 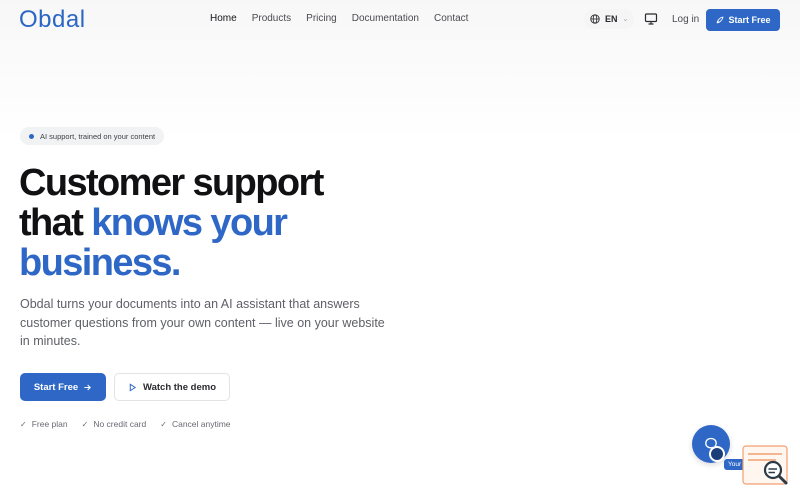 What do you see at coordinates (651, 19) in the screenshot?
I see `monitor-icon` at bounding box center [651, 19].